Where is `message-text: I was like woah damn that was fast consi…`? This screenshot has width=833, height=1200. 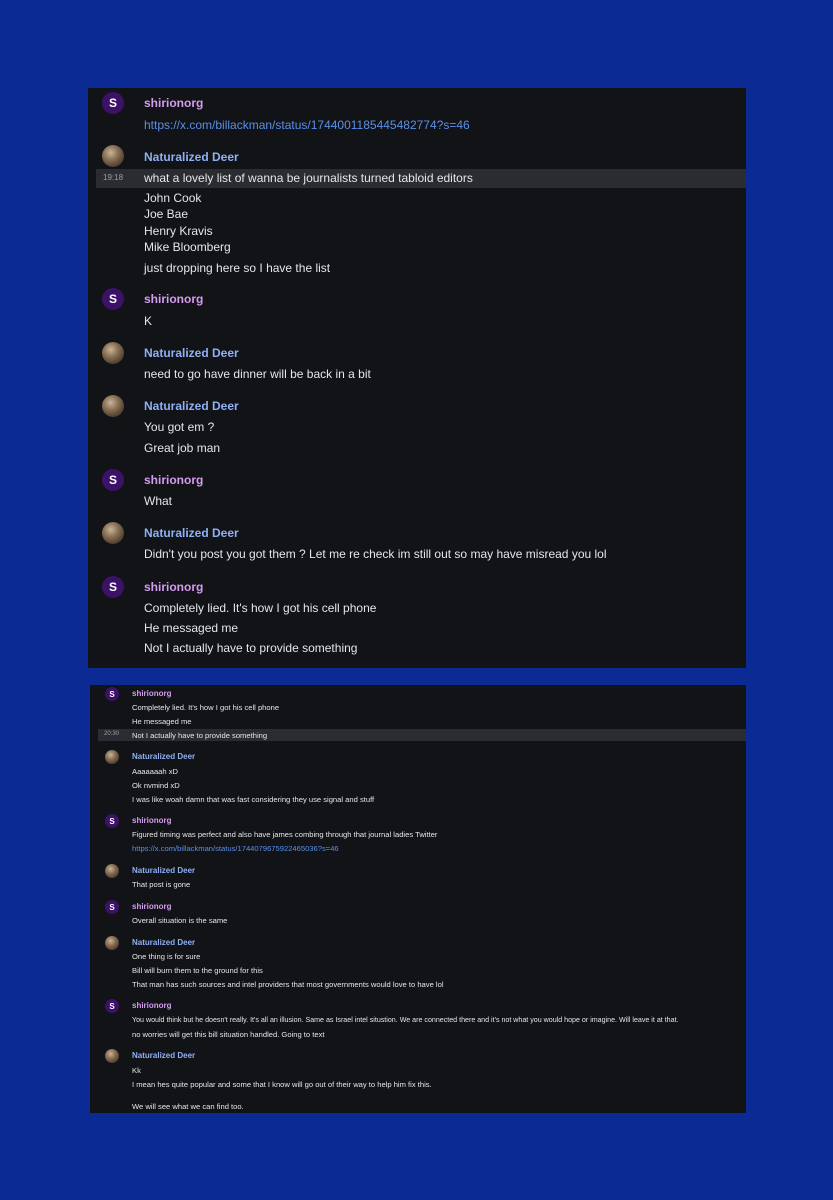
message-text: I was like woah damn that was fast consi… is located at coordinates (253, 799).